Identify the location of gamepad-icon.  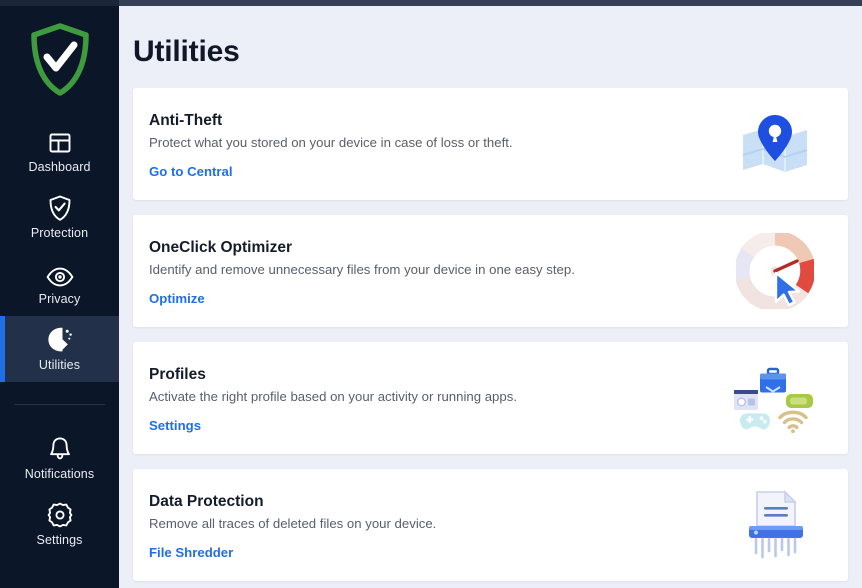
(755, 421).